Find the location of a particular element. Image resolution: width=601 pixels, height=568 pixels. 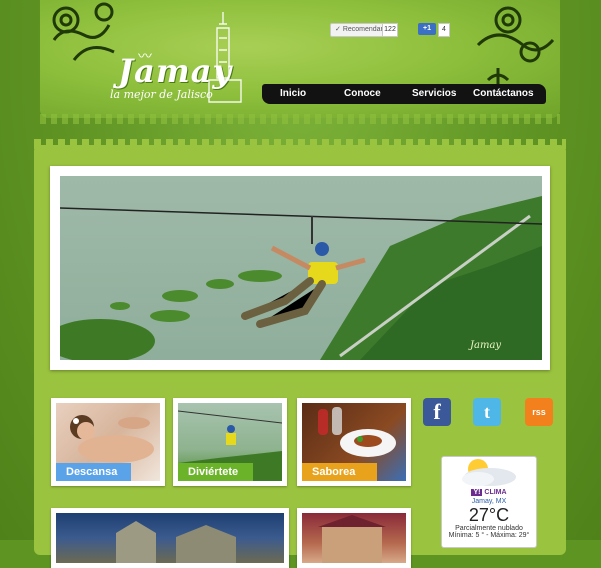

cloud-sun-icon is located at coordinates (489, 472).